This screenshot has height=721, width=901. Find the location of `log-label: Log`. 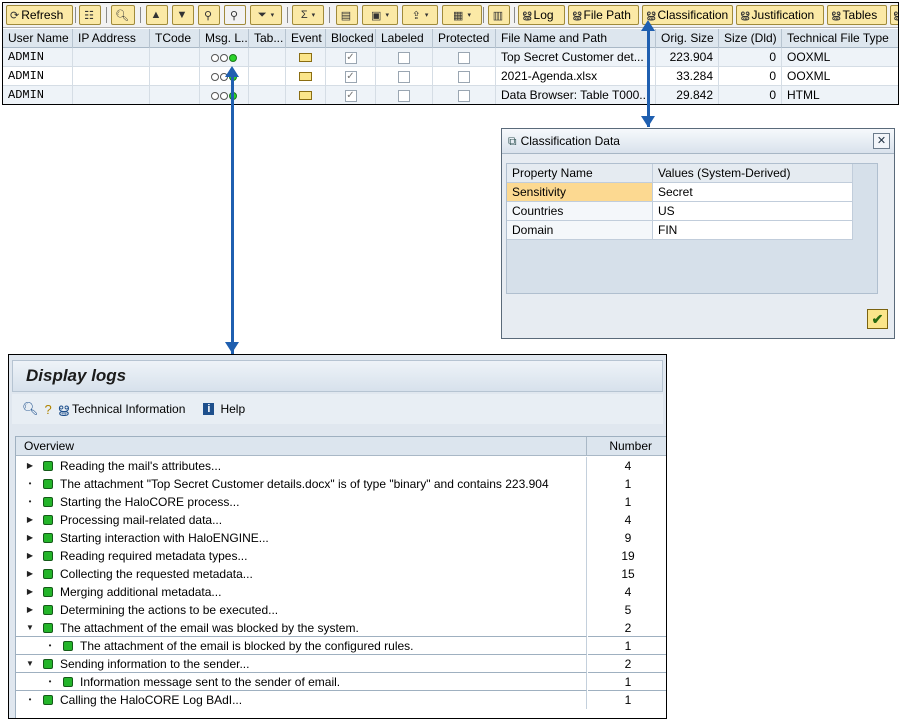

log-label: Log is located at coordinates (543, 15).